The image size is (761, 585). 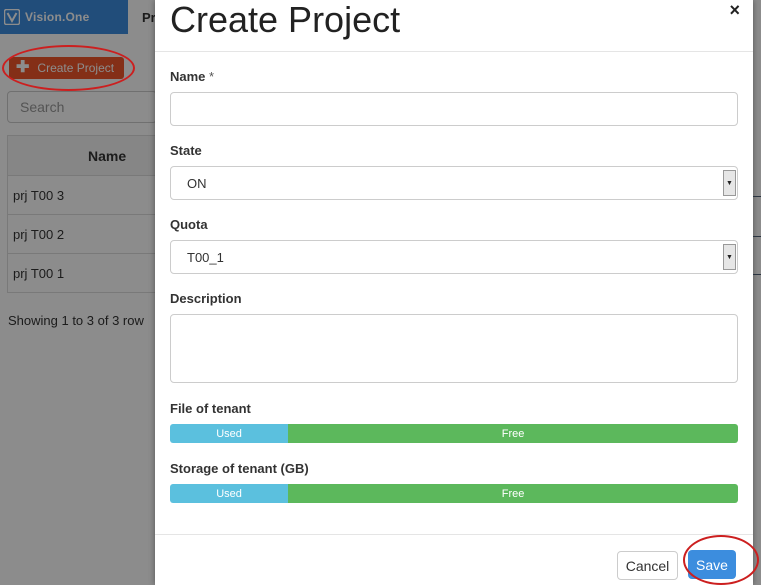 I want to click on state-selected-value: ON, so click(x=197, y=183).